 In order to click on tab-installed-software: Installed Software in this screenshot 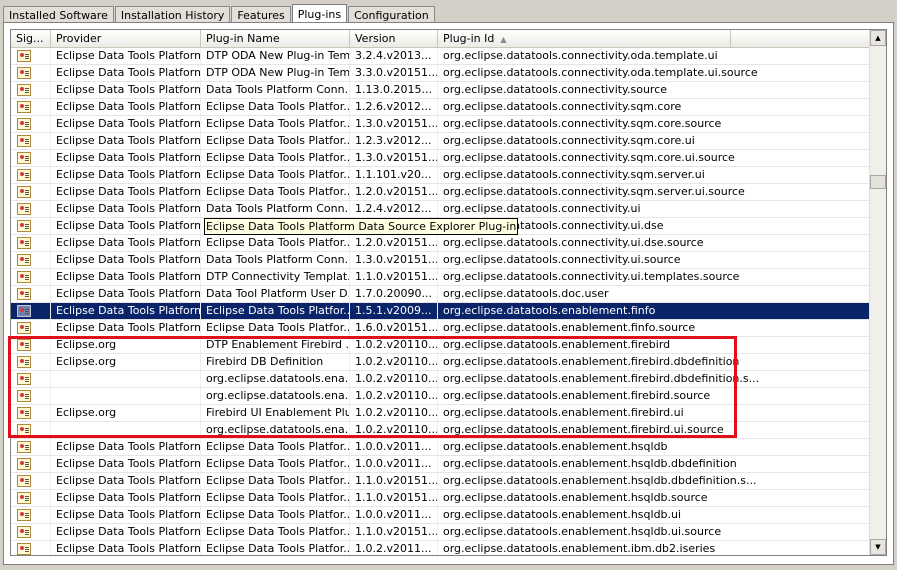, I will do `click(58, 14)`.